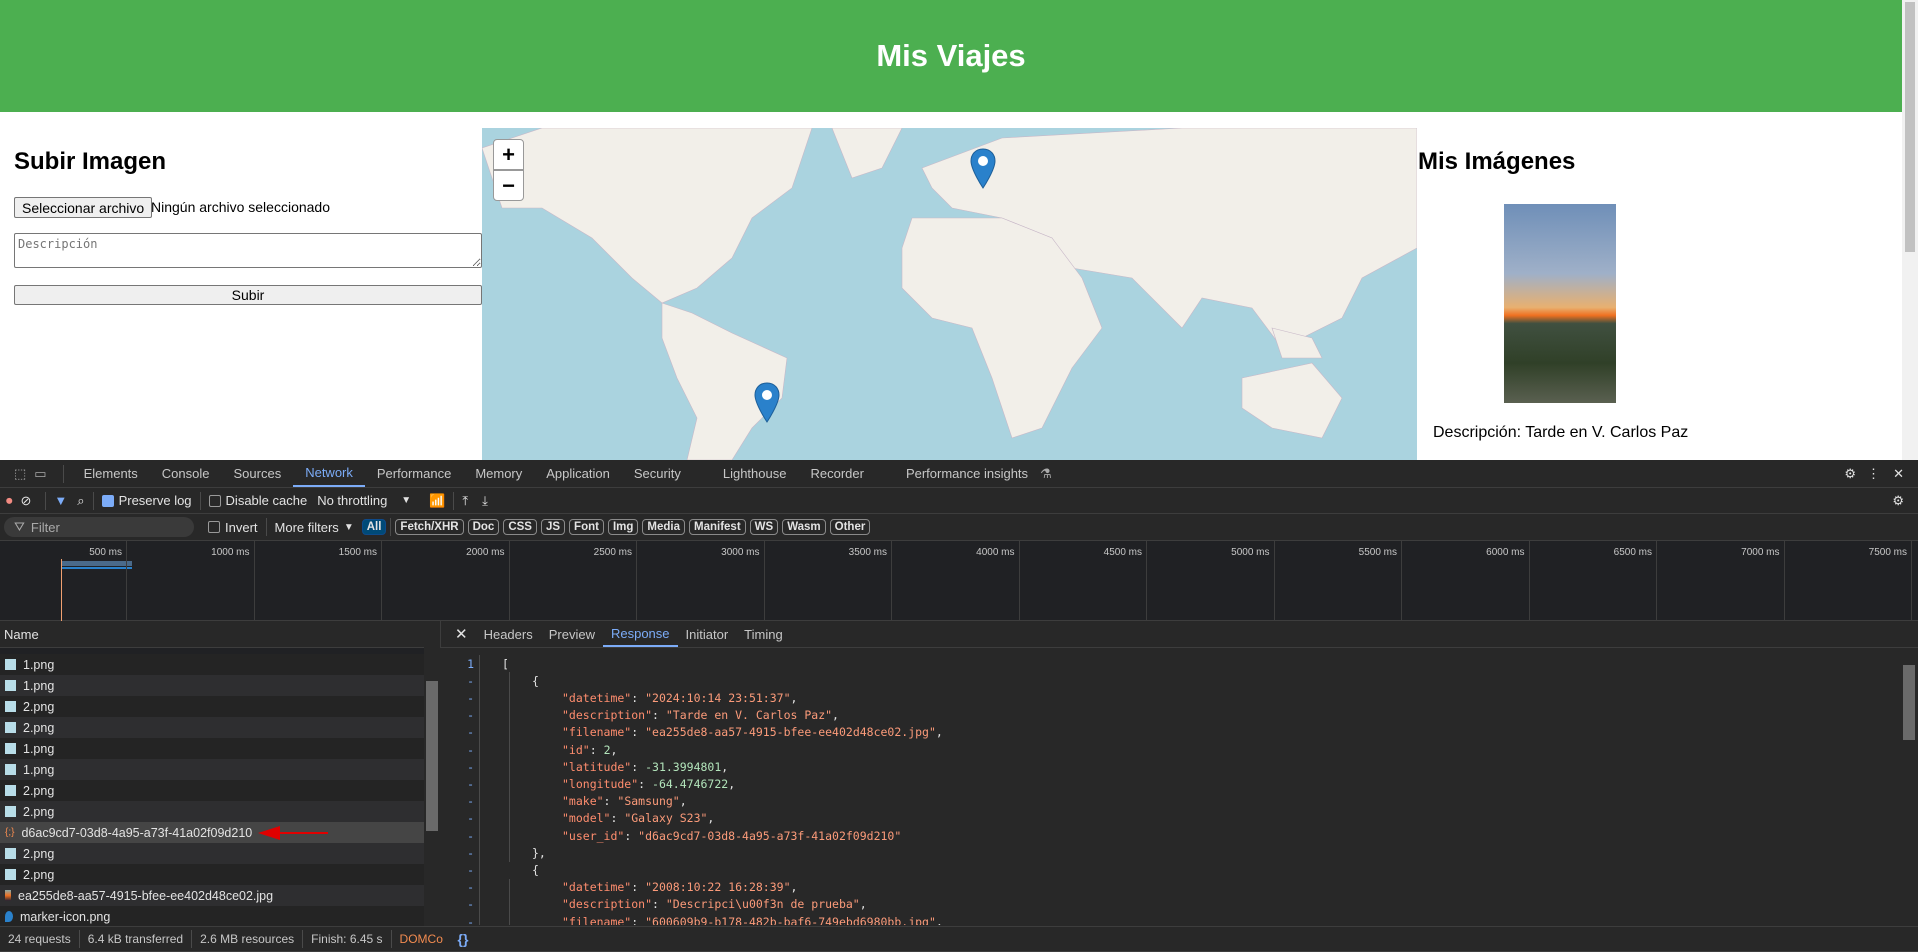 Image resolution: width=1918 pixels, height=952 pixels. I want to click on type-filter-all: All, so click(374, 527).